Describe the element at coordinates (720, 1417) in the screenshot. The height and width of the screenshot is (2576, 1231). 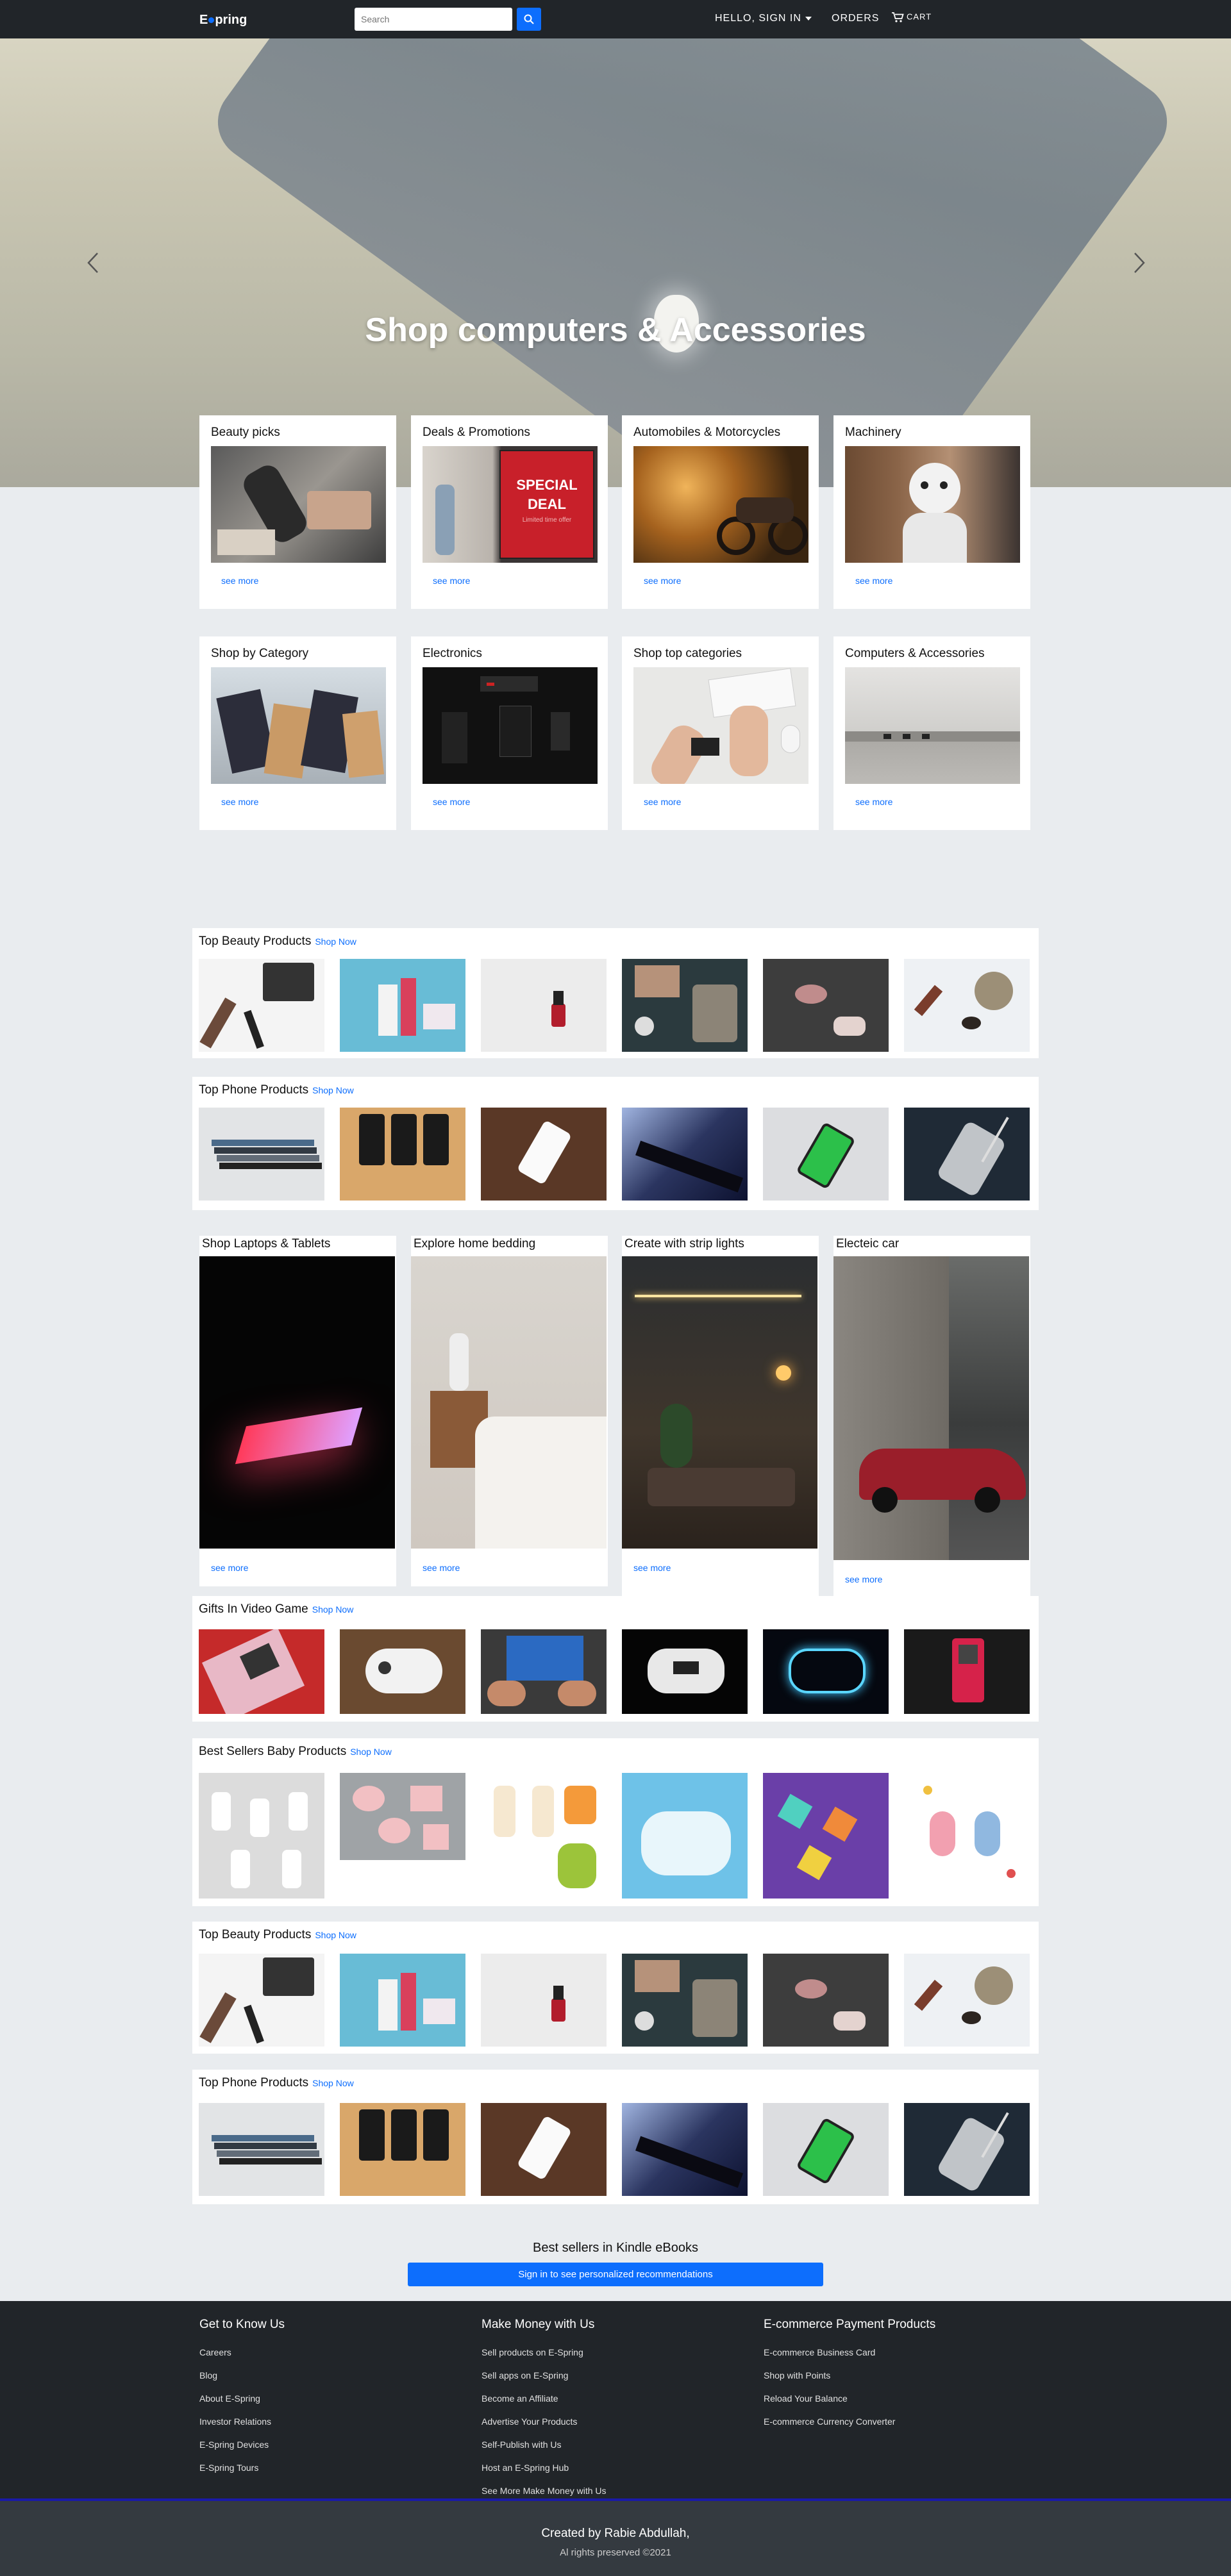
I see `feature-card: Create with strip lights see more` at that location.